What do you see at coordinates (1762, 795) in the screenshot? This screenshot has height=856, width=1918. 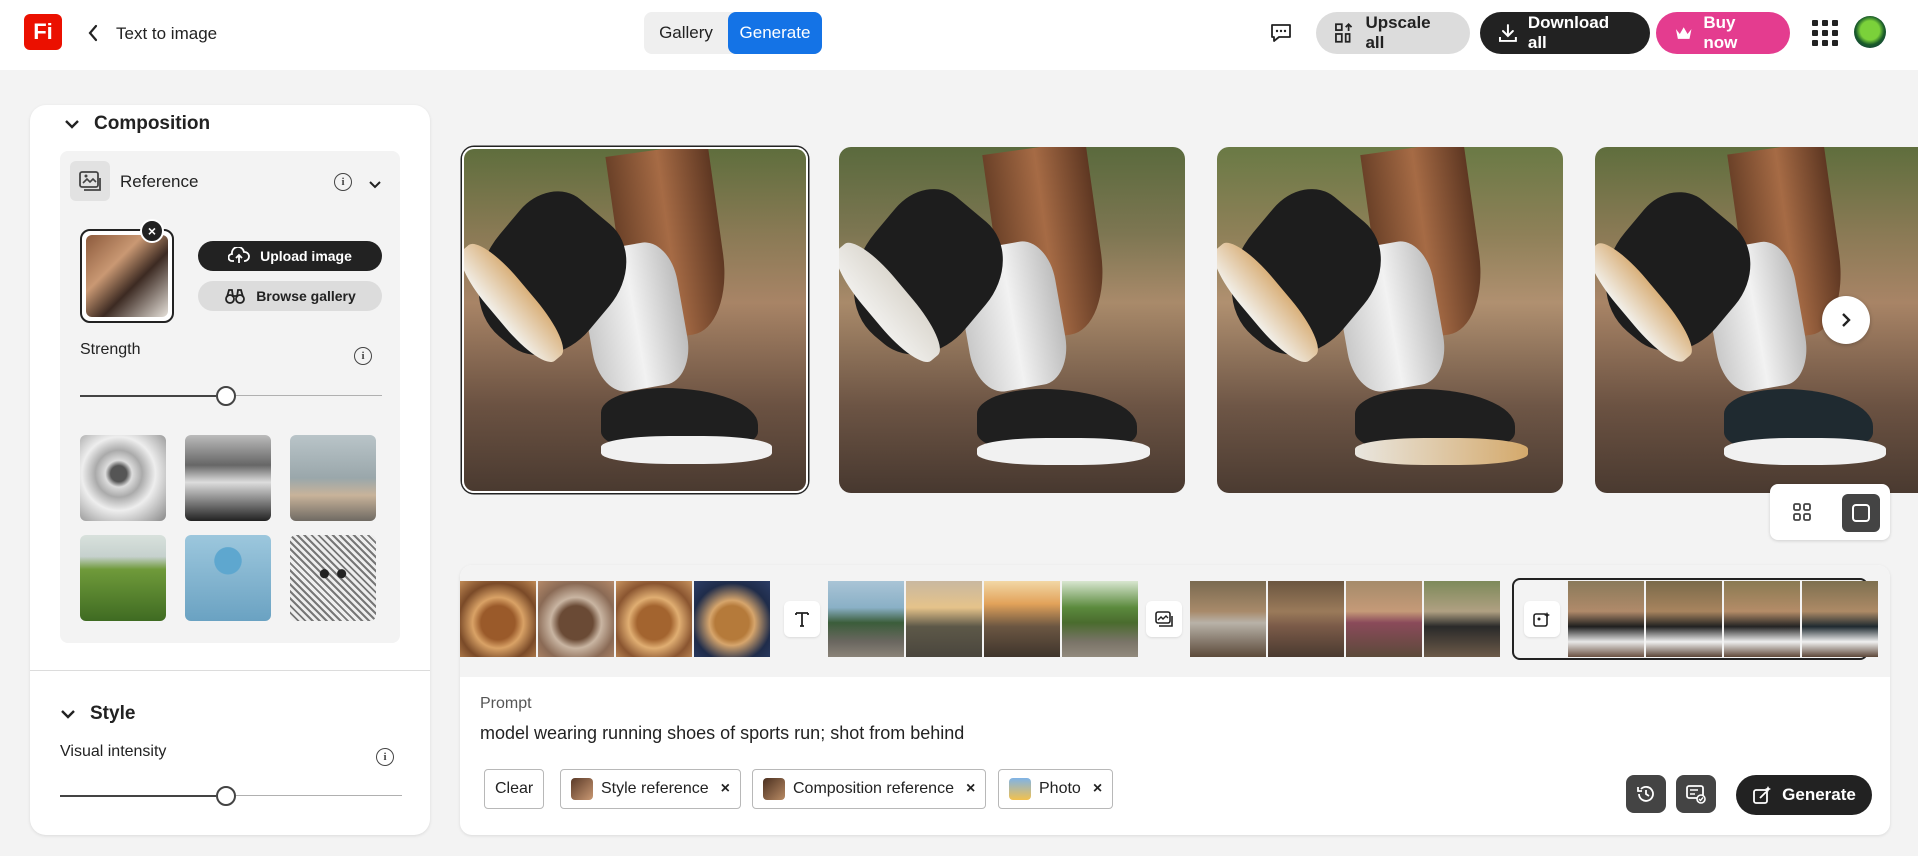 I see `generate-sparkle-icon` at bounding box center [1762, 795].